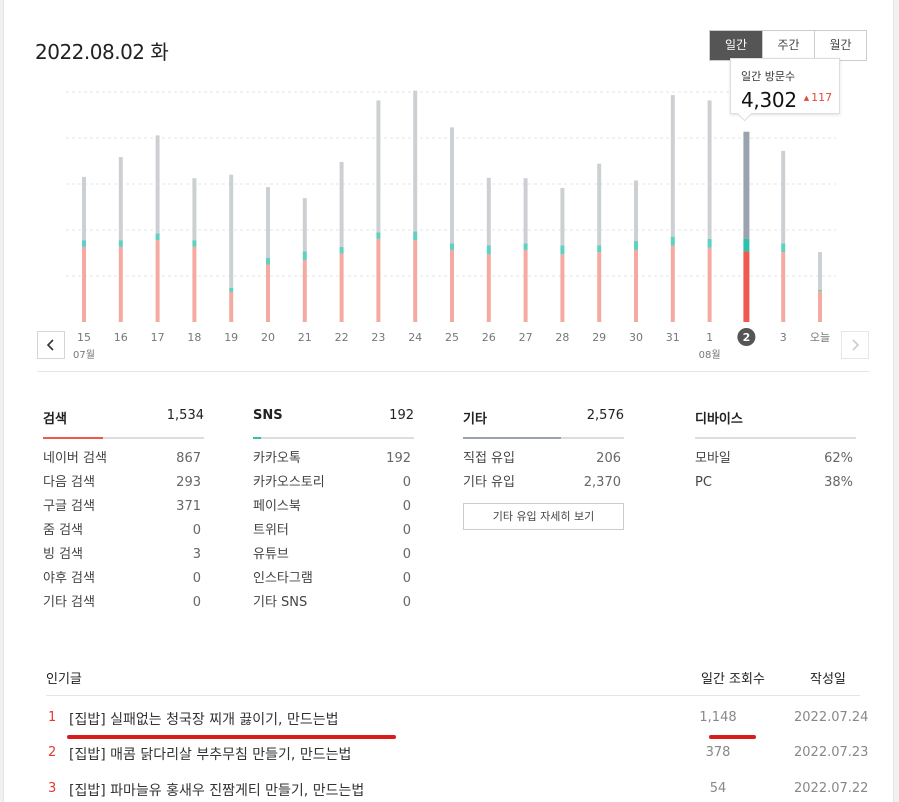  I want to click on x-tick-label: 18, so click(194, 337).